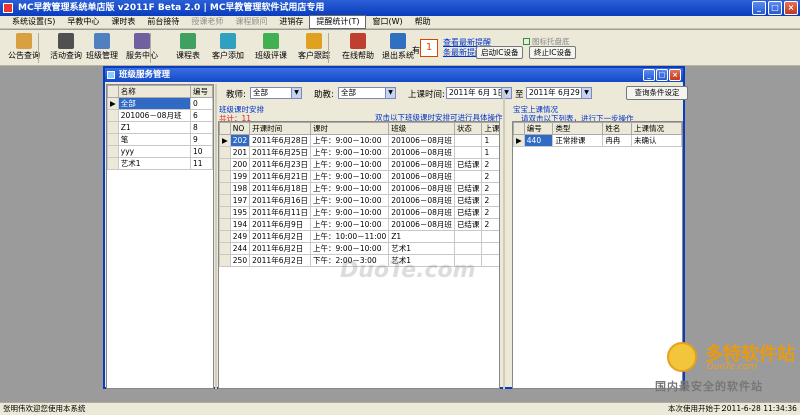 The width and height of the screenshot is (800, 415). What do you see at coordinates (142, 48) in the screenshot?
I see `toolbar-button: 服务中心` at bounding box center [142, 48].